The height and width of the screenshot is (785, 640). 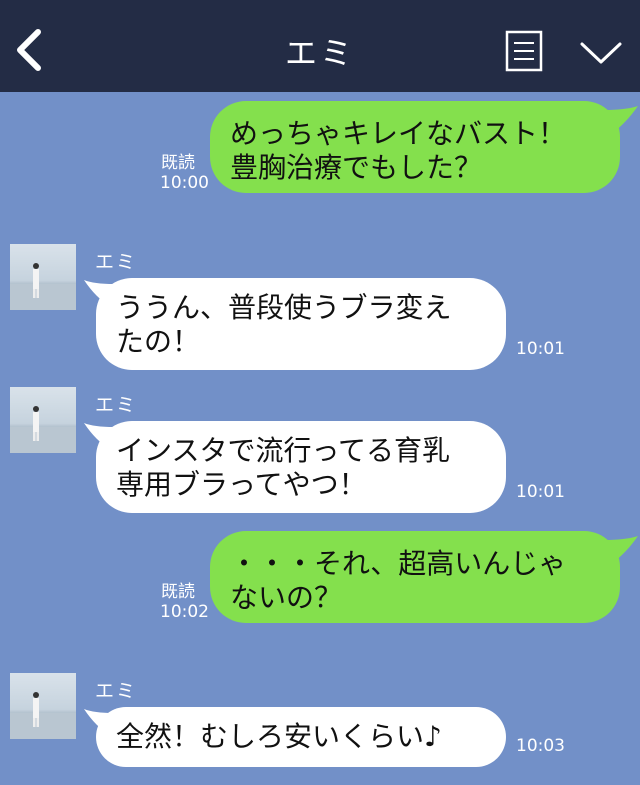 What do you see at coordinates (301, 737) in the screenshot?
I see `message-bubble: 全然！むしろ安いくらい♪` at bounding box center [301, 737].